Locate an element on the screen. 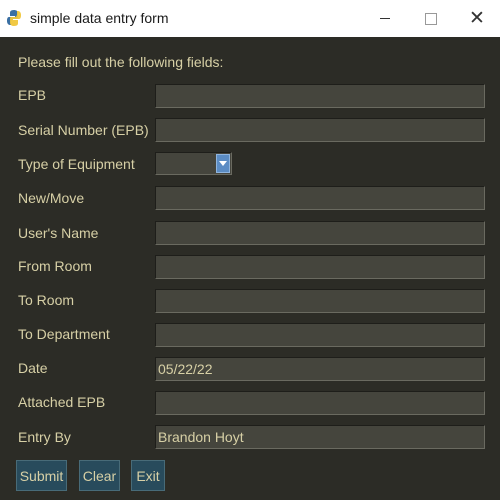  maximize-button is located at coordinates (431, 18).